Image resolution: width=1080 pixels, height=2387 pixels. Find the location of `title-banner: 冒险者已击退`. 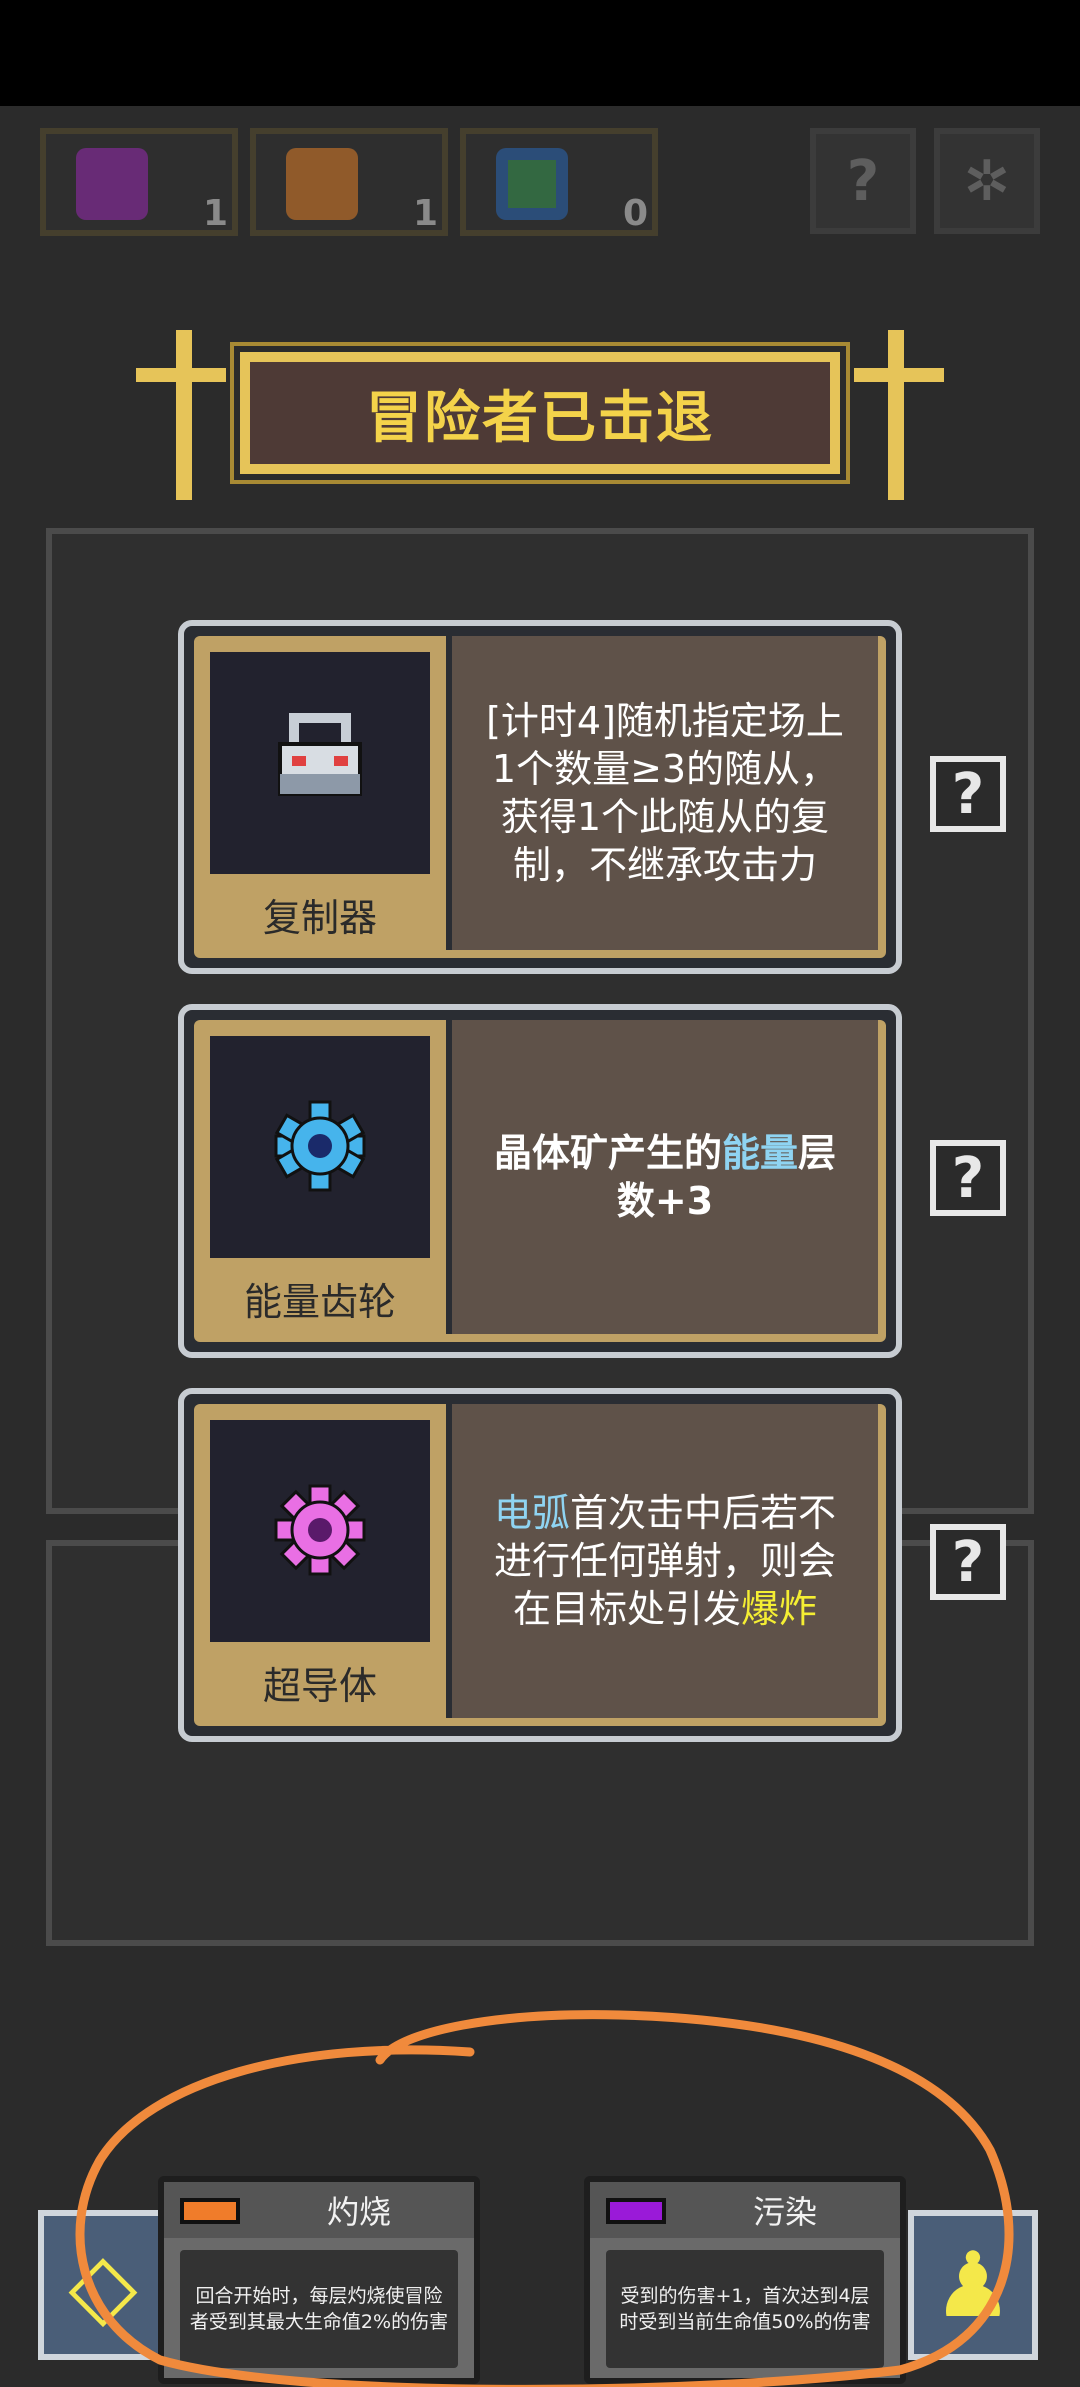

title-banner: 冒险者已击退 is located at coordinates (540, 413).